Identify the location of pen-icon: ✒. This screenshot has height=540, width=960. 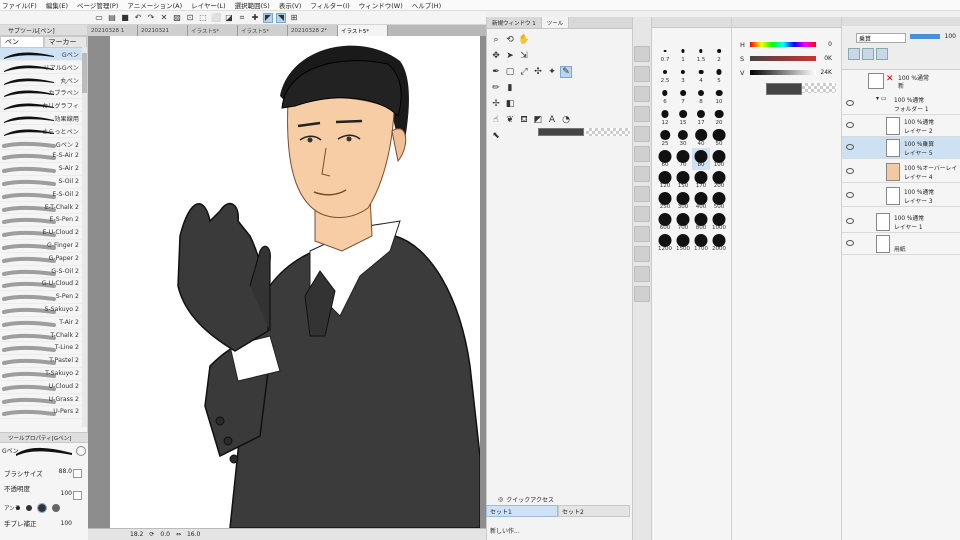
(496, 72).